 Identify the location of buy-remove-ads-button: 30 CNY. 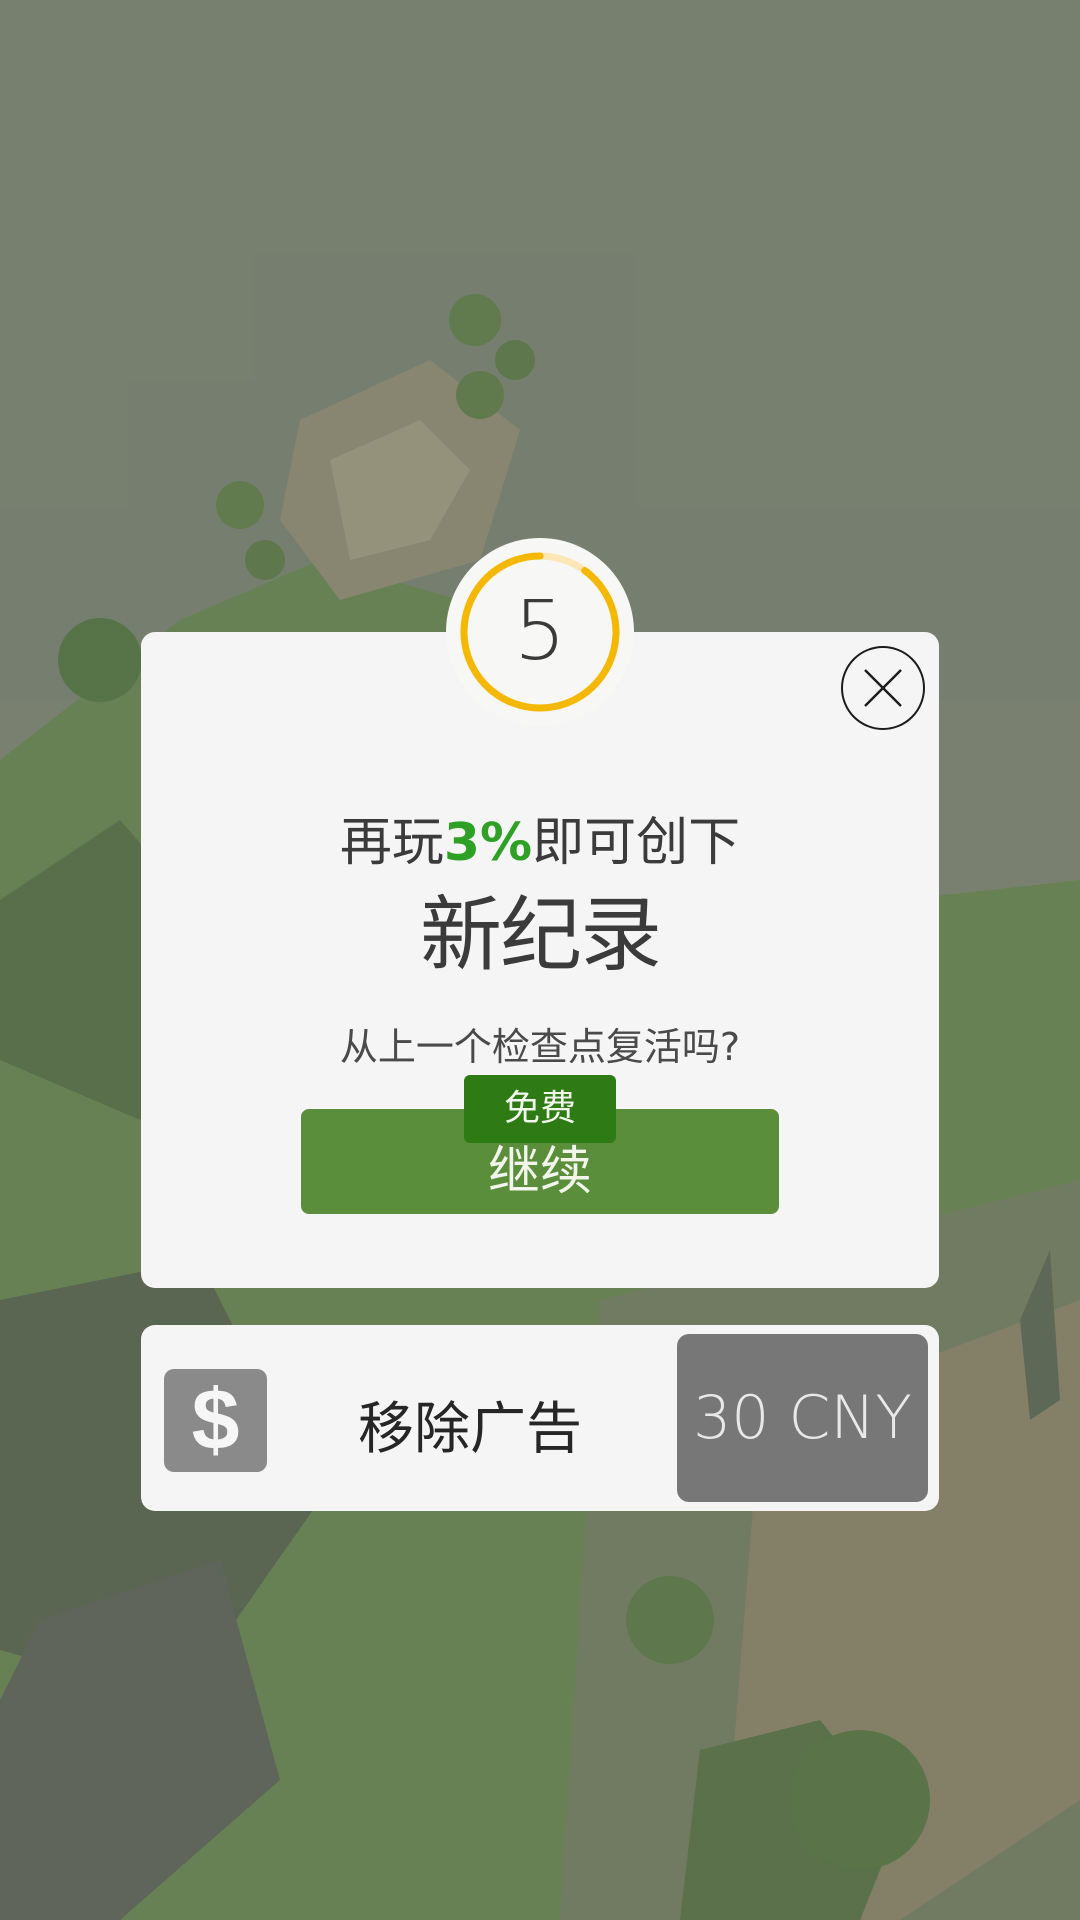
(802, 1418).